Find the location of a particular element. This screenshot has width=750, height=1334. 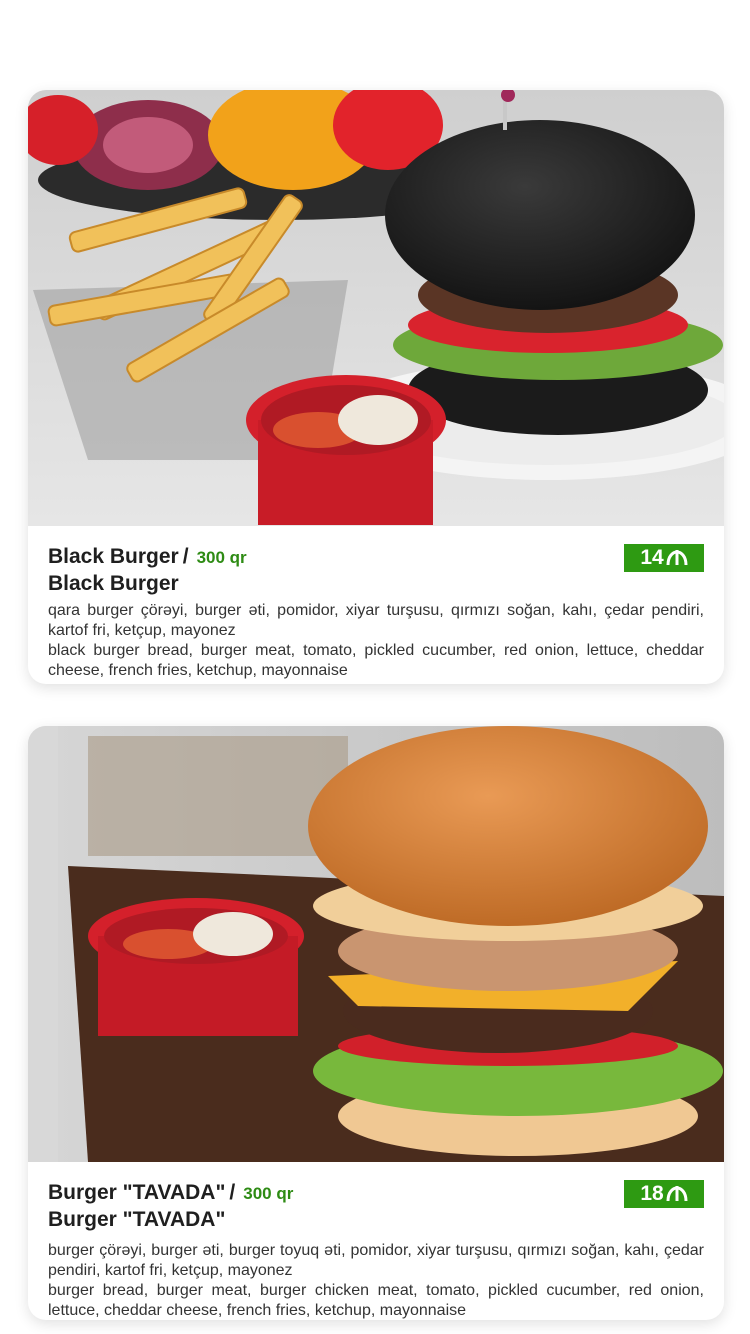

item-title-line: Black Burger / 300 qr is located at coordinates (376, 557).